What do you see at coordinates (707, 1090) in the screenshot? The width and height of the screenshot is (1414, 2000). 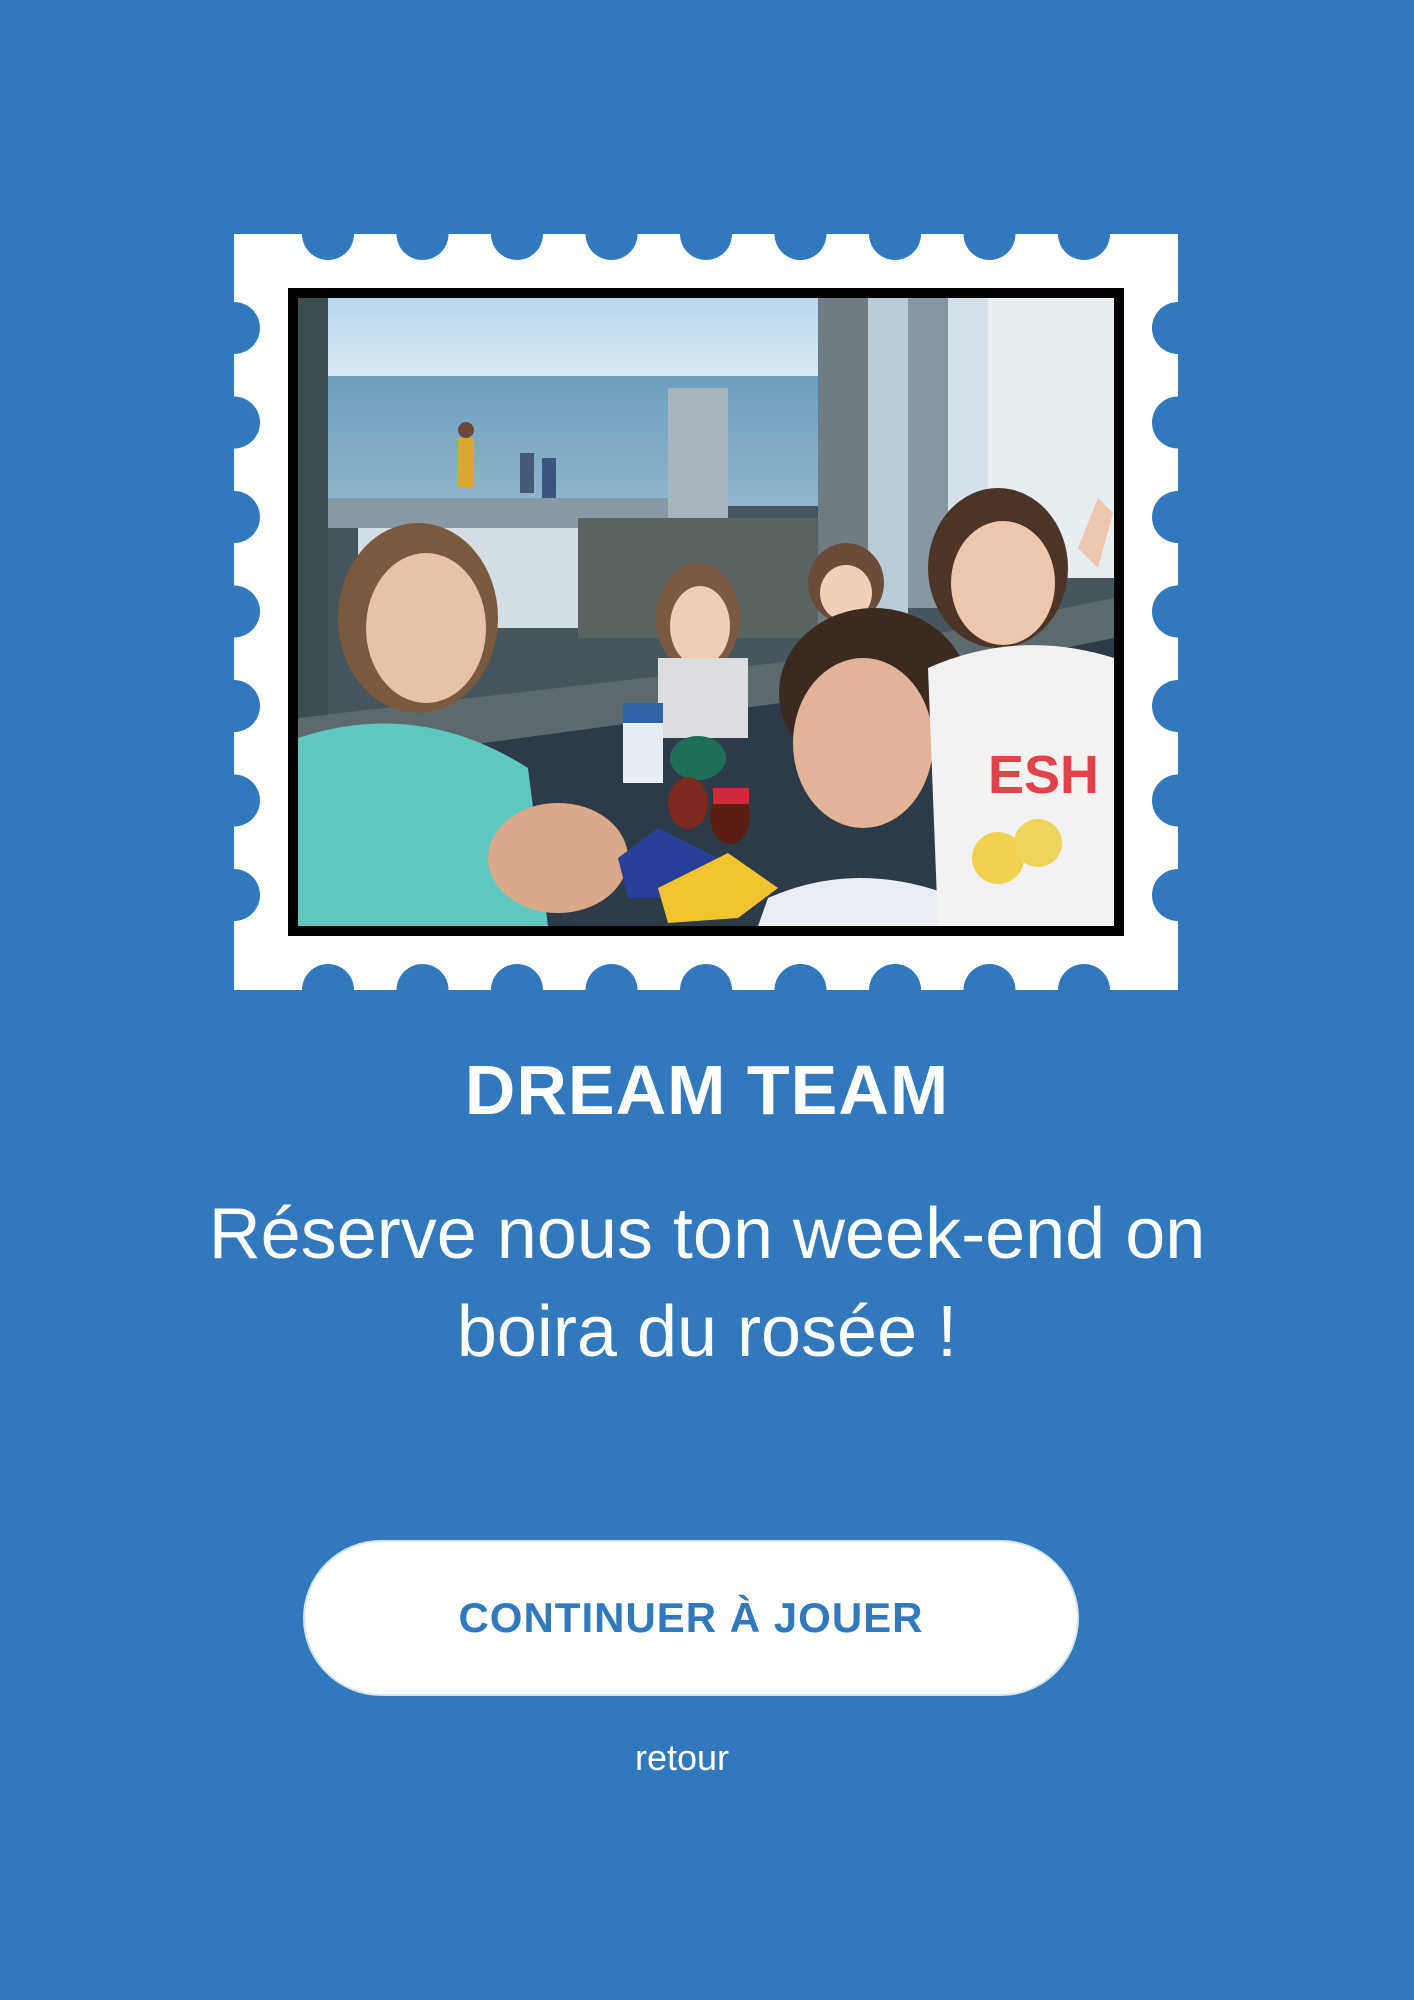 I see `card-title: DREAM TEAM` at bounding box center [707, 1090].